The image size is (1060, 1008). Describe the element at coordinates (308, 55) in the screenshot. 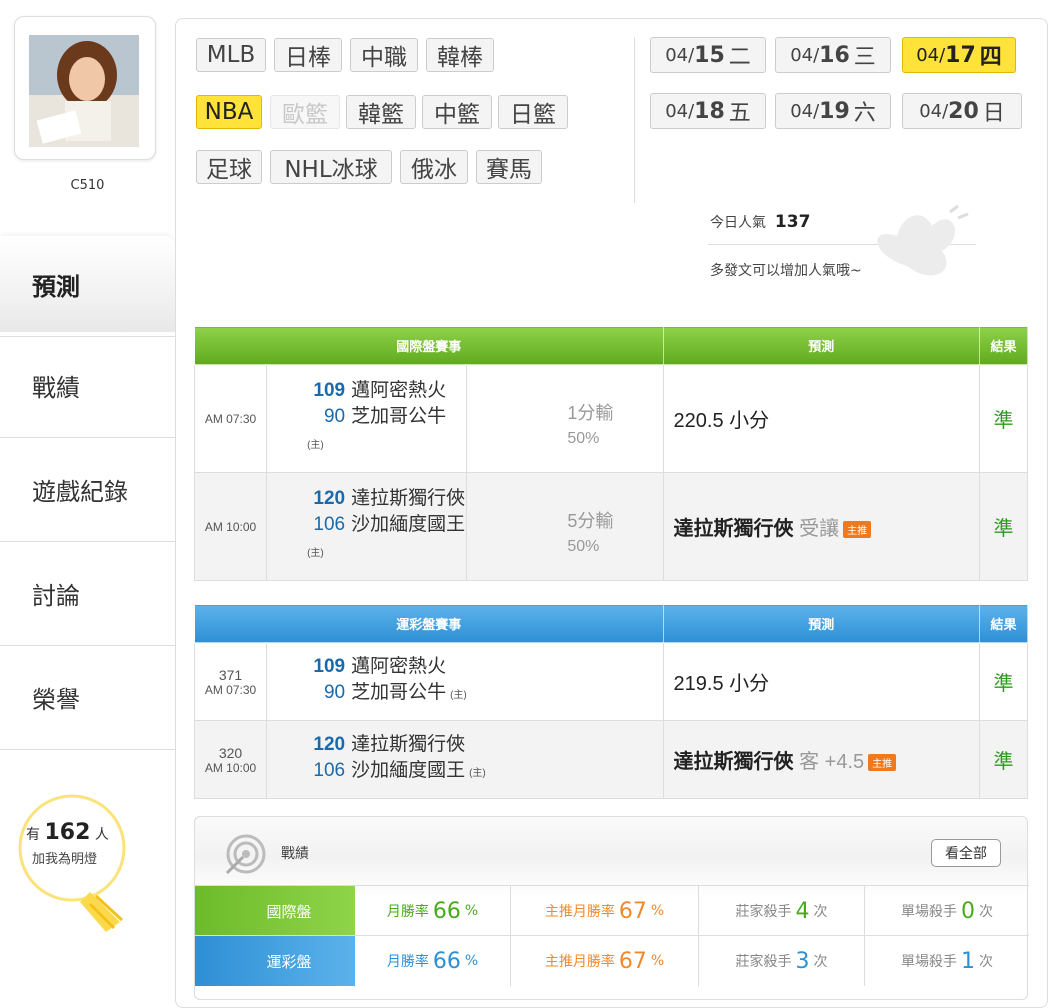

I see `sport-tag-npb: 日棒` at that location.